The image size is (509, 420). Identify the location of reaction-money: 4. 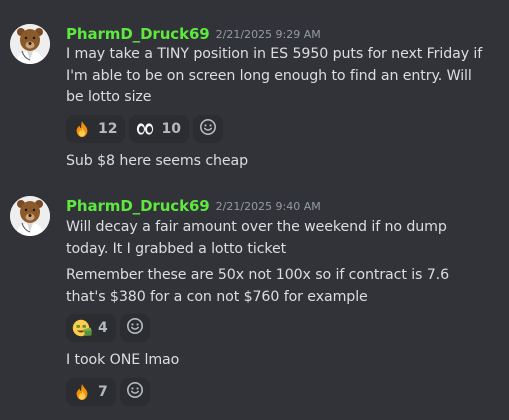
(91, 328).